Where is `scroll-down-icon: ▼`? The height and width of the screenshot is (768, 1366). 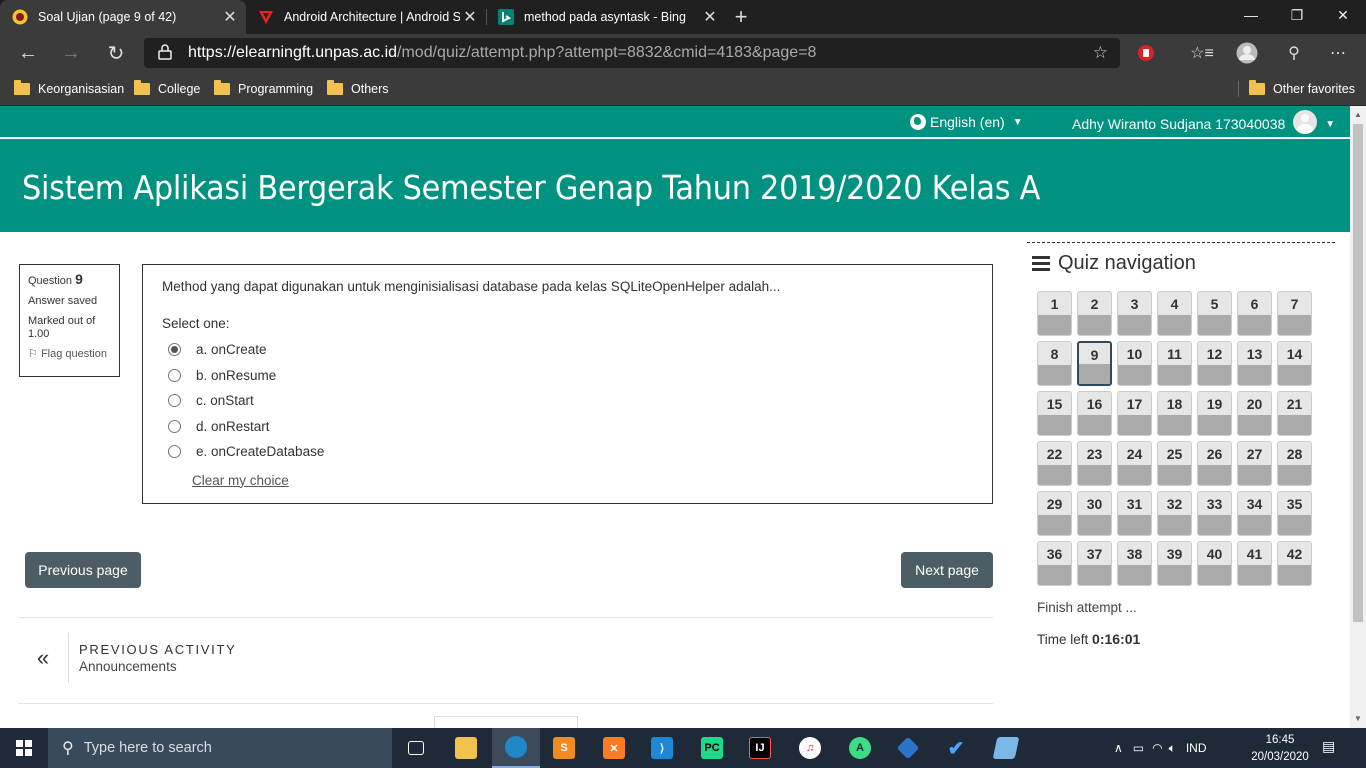
scroll-down-icon: ▼ is located at coordinates (1358, 718).